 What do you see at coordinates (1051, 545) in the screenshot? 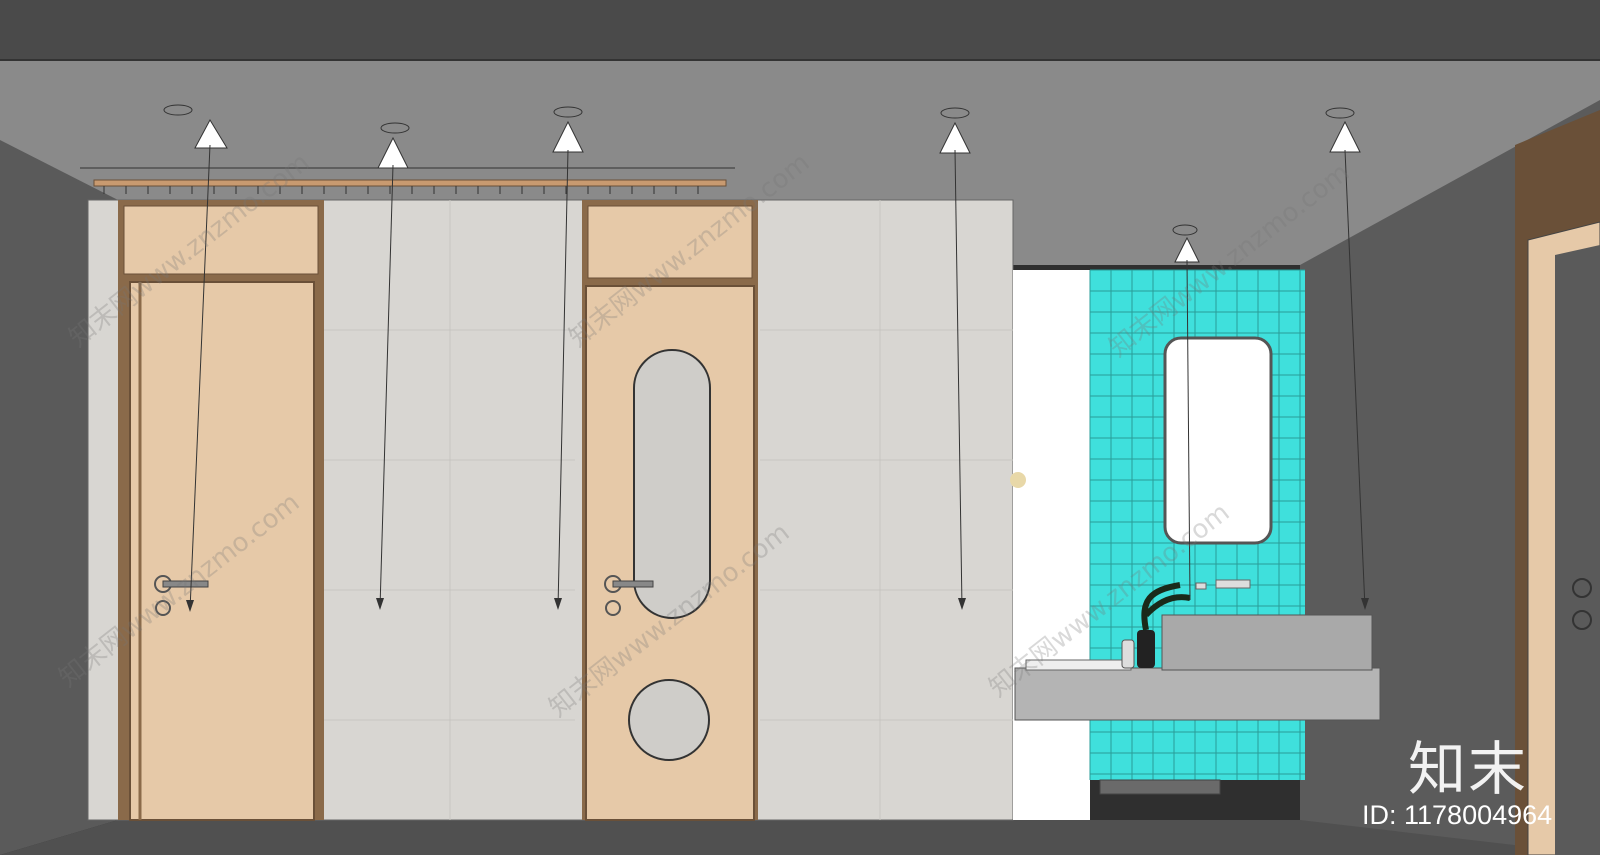
I see `bathroom-opening` at bounding box center [1051, 545].